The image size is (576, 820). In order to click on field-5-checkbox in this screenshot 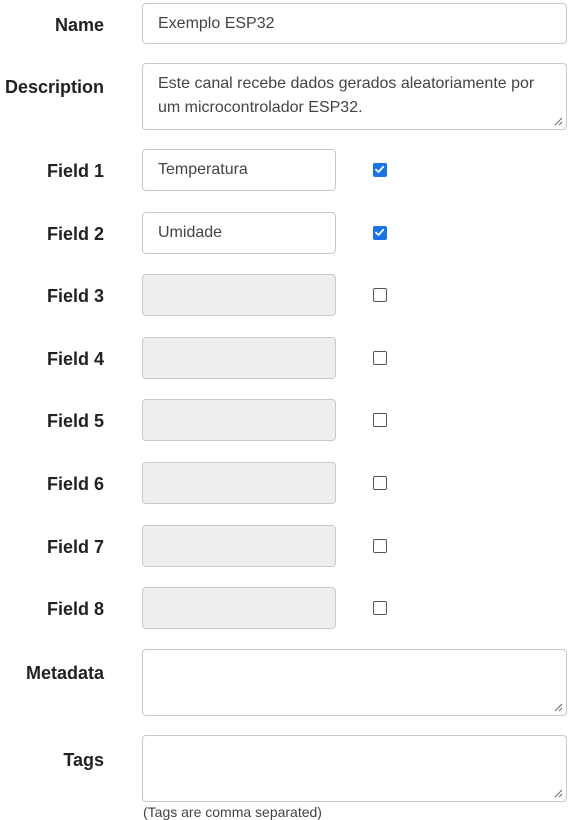, I will do `click(380, 420)`.